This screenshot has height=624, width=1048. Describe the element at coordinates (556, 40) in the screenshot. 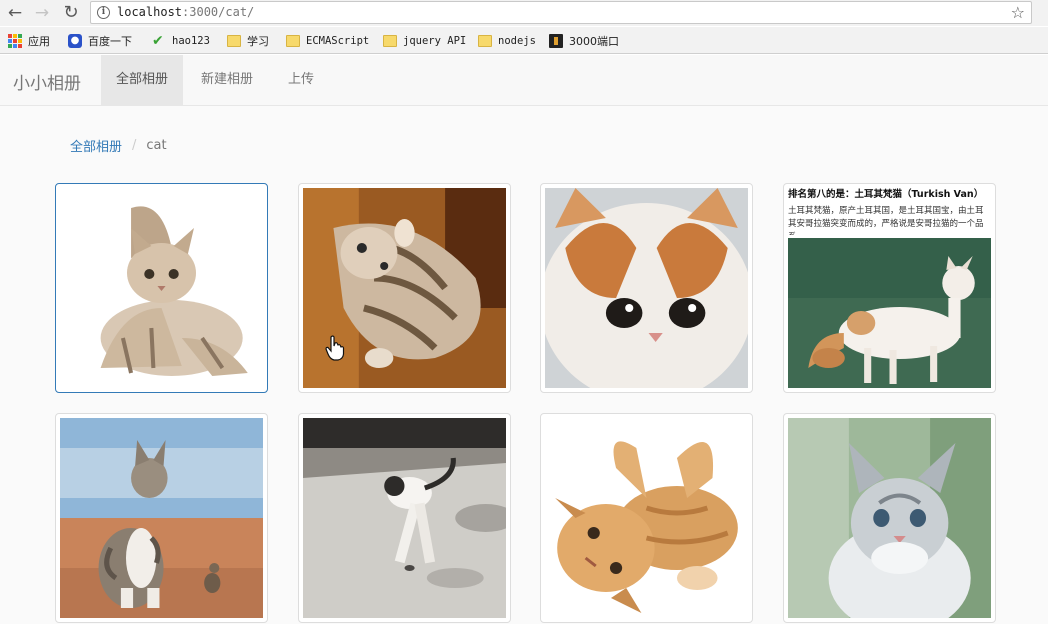

I see `page-icon` at that location.